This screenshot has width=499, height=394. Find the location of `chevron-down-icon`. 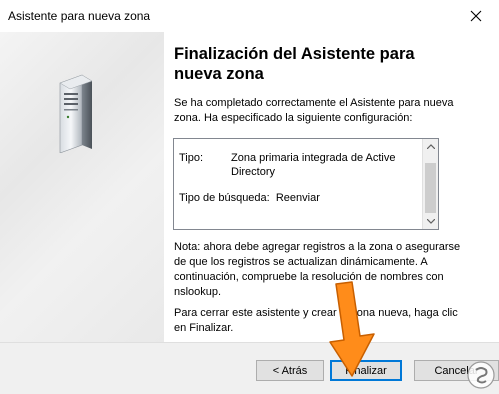

chevron-down-icon is located at coordinates (430, 221).